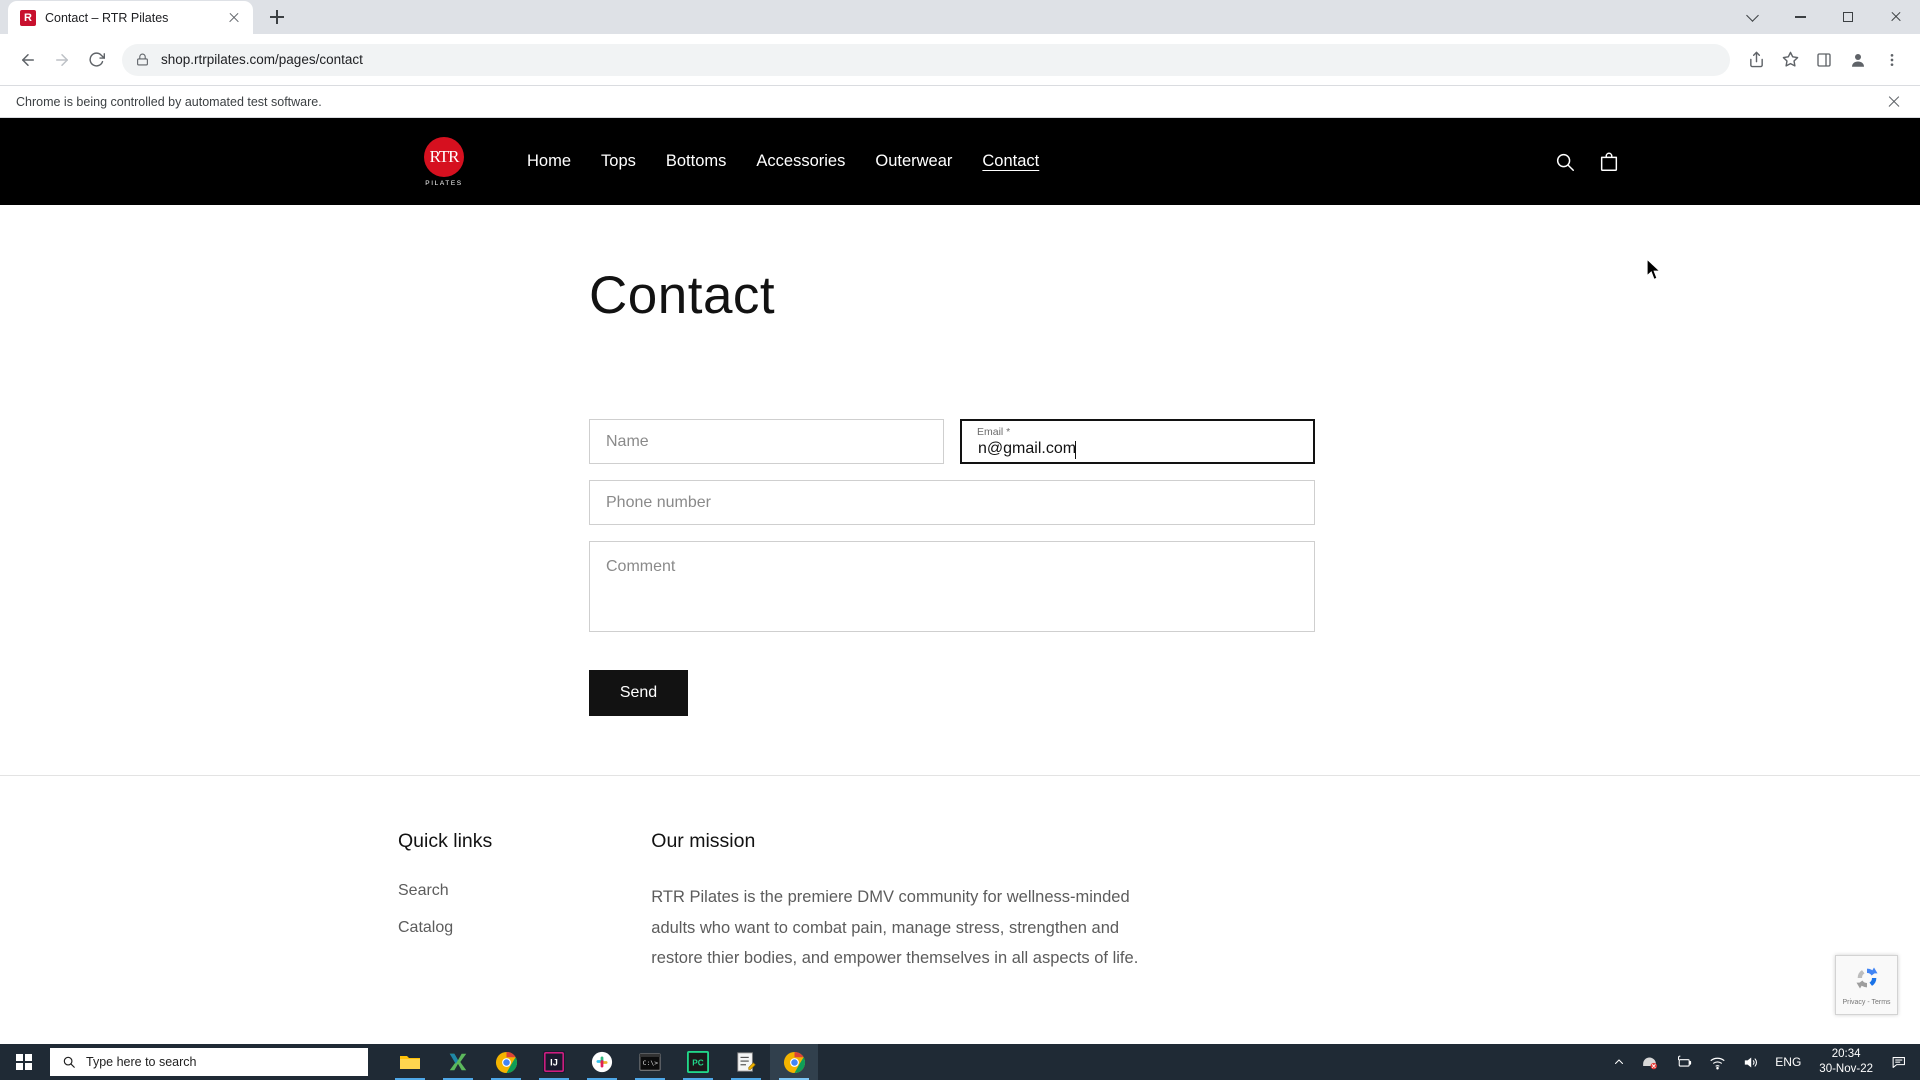 The image size is (1920, 1080). Describe the element at coordinates (445, 841) in the screenshot. I see `quick-links-heading: Quick links` at that location.